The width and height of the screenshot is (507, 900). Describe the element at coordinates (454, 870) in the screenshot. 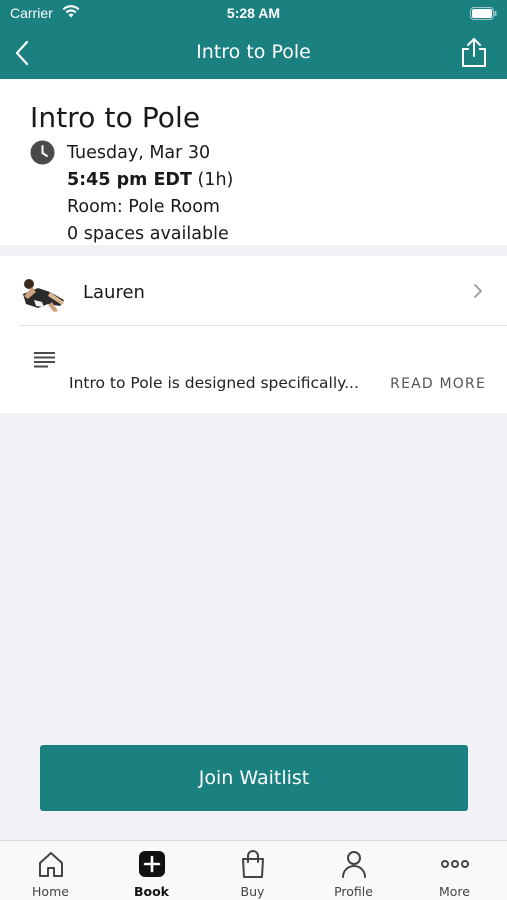

I see `tab-more: More` at that location.